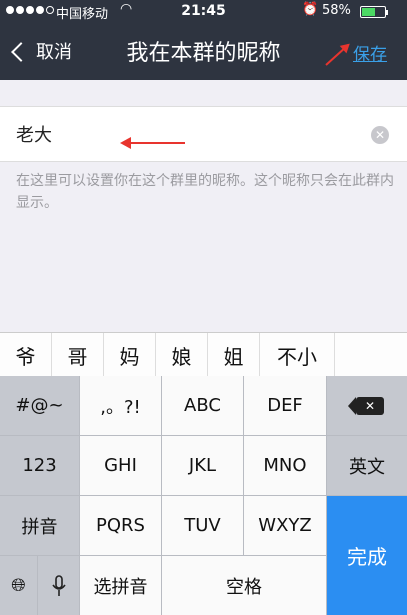 The height and width of the screenshot is (615, 407). Describe the element at coordinates (203, 12) in the screenshot. I see `status-bar: 中国移动 ◠ 21:45 ⏰ 58%` at that location.